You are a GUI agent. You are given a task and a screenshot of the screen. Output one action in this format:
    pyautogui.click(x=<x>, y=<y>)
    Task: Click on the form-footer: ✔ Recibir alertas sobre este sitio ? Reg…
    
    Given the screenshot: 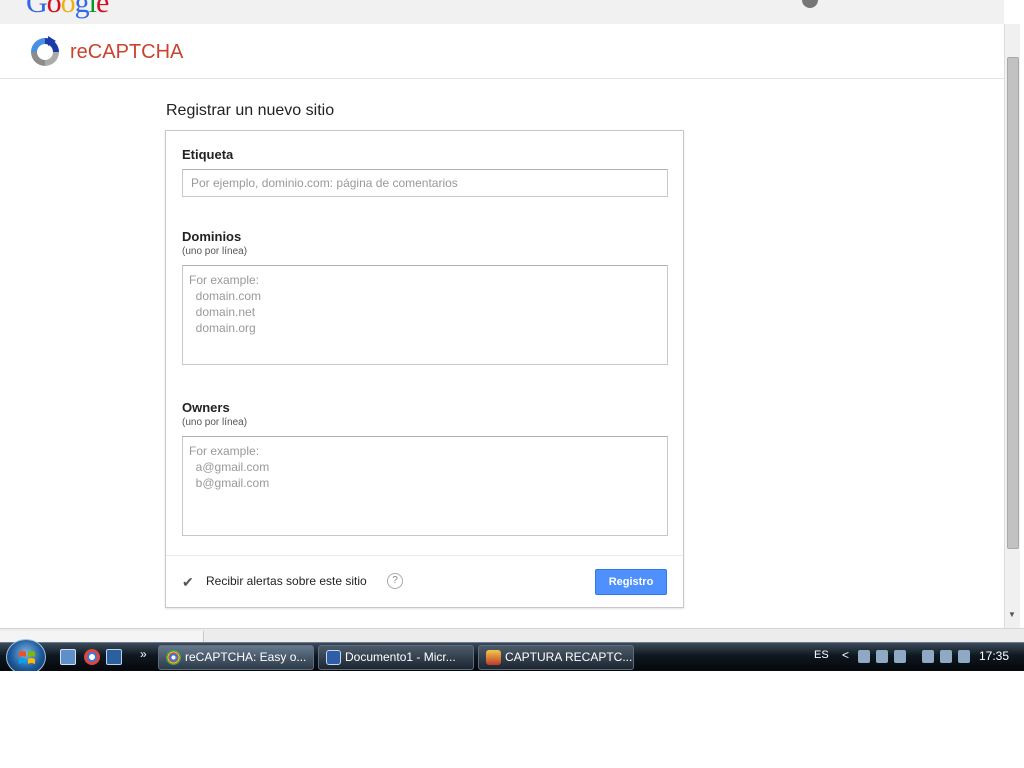 What is the action you would take?
    pyautogui.click(x=424, y=581)
    